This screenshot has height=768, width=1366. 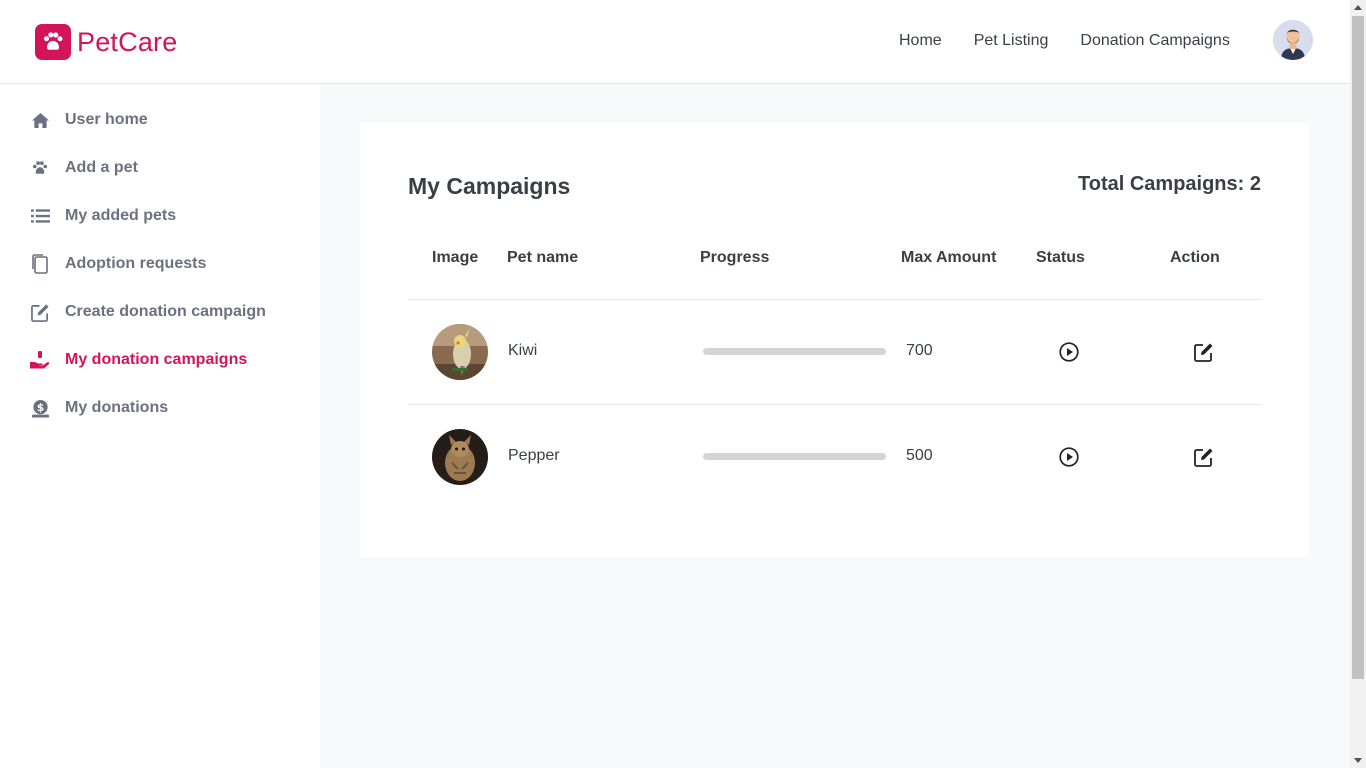 What do you see at coordinates (460, 352) in the screenshot?
I see `pet-image-kiwi` at bounding box center [460, 352].